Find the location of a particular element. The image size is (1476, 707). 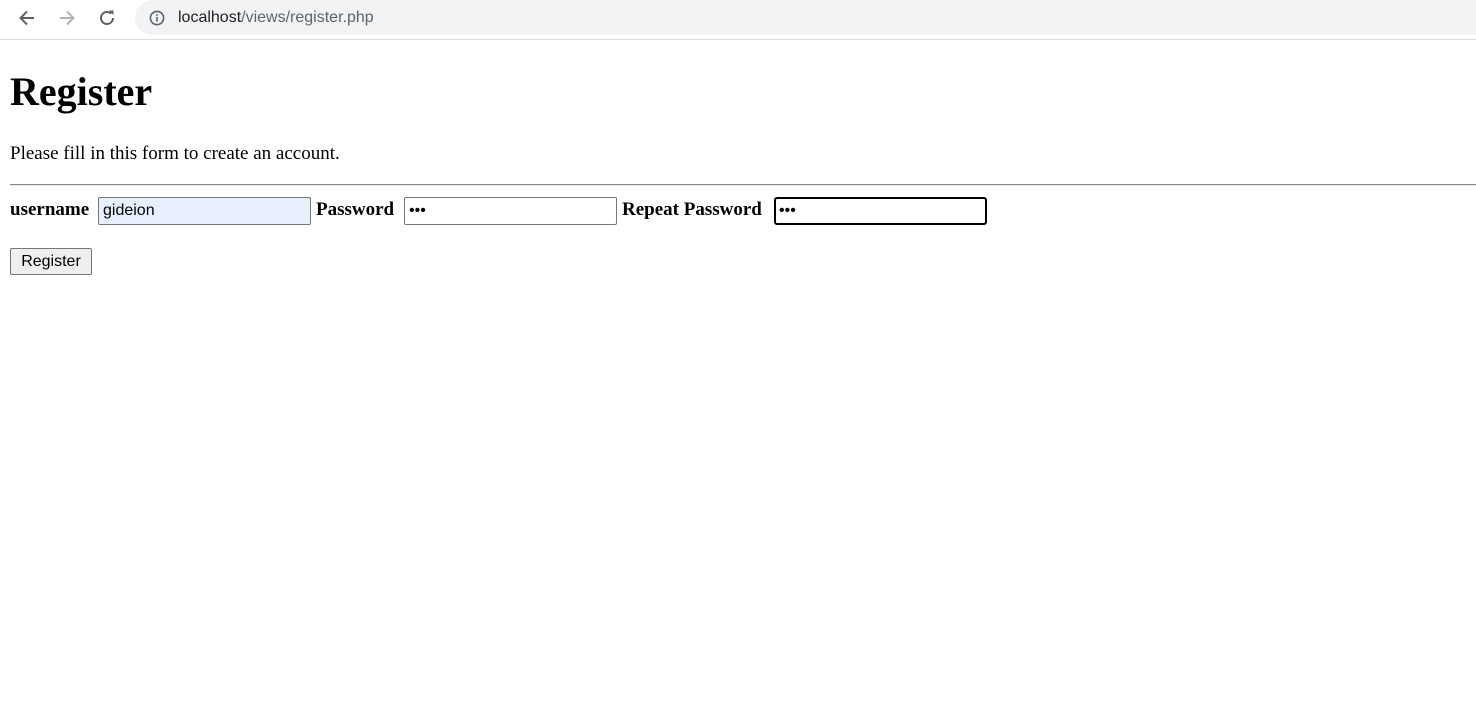

password-label: Password is located at coordinates (355, 209).